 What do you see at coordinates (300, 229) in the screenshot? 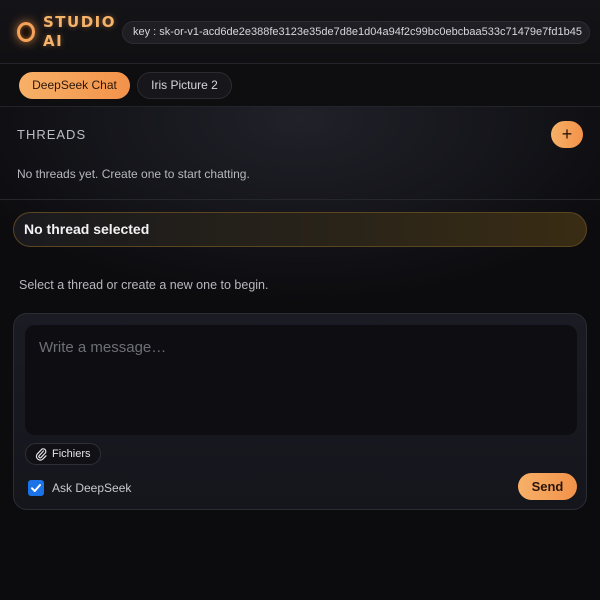
I see `thread-title-bar: No thread selected` at bounding box center [300, 229].